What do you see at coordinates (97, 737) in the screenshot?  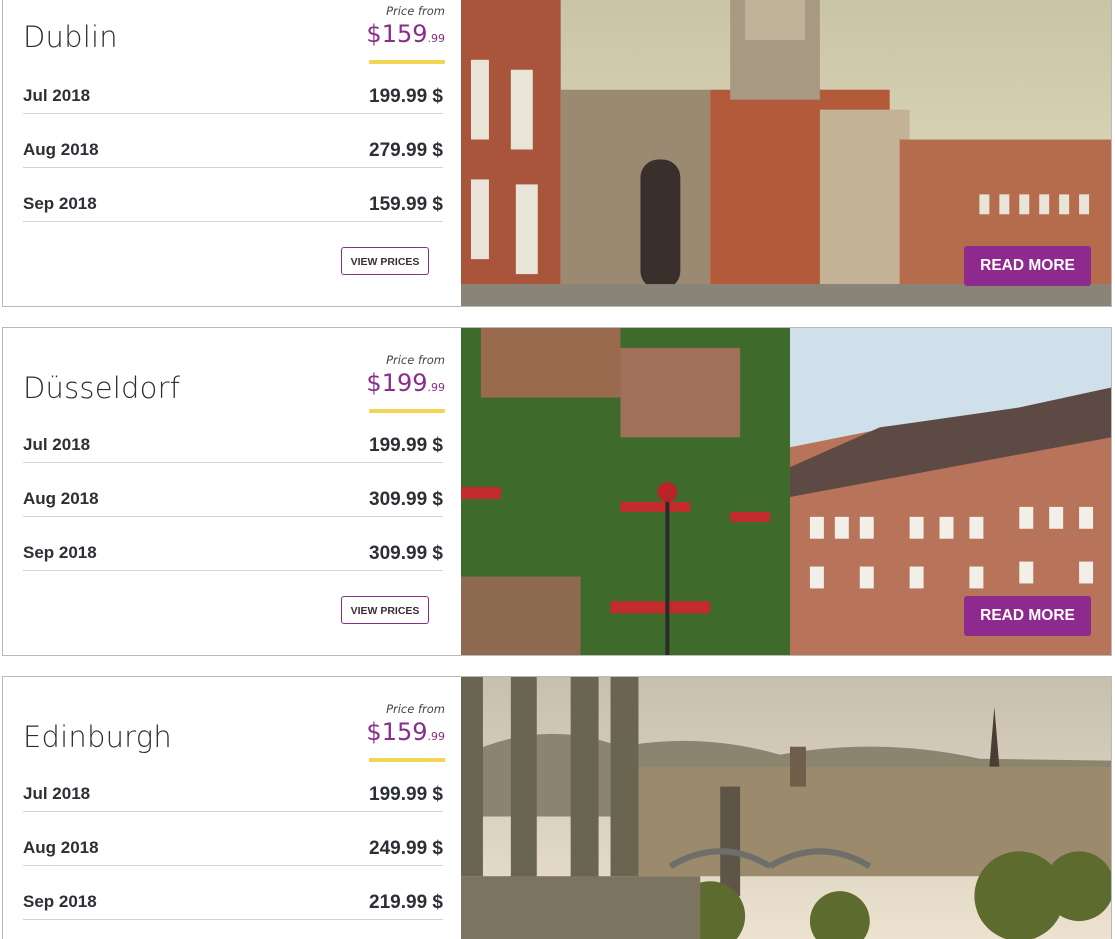 I see `city-name: Edinburgh` at bounding box center [97, 737].